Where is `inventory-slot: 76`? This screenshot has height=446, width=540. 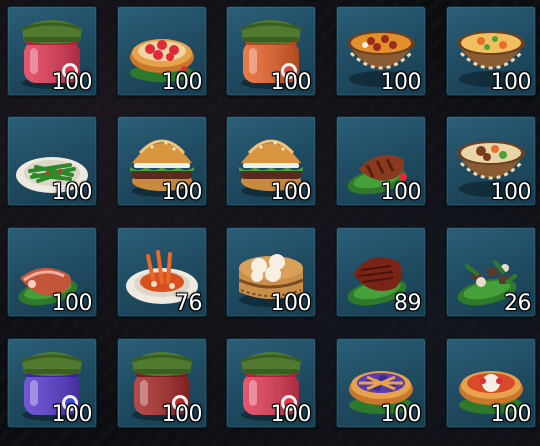
inventory-slot: 76 is located at coordinates (162, 272).